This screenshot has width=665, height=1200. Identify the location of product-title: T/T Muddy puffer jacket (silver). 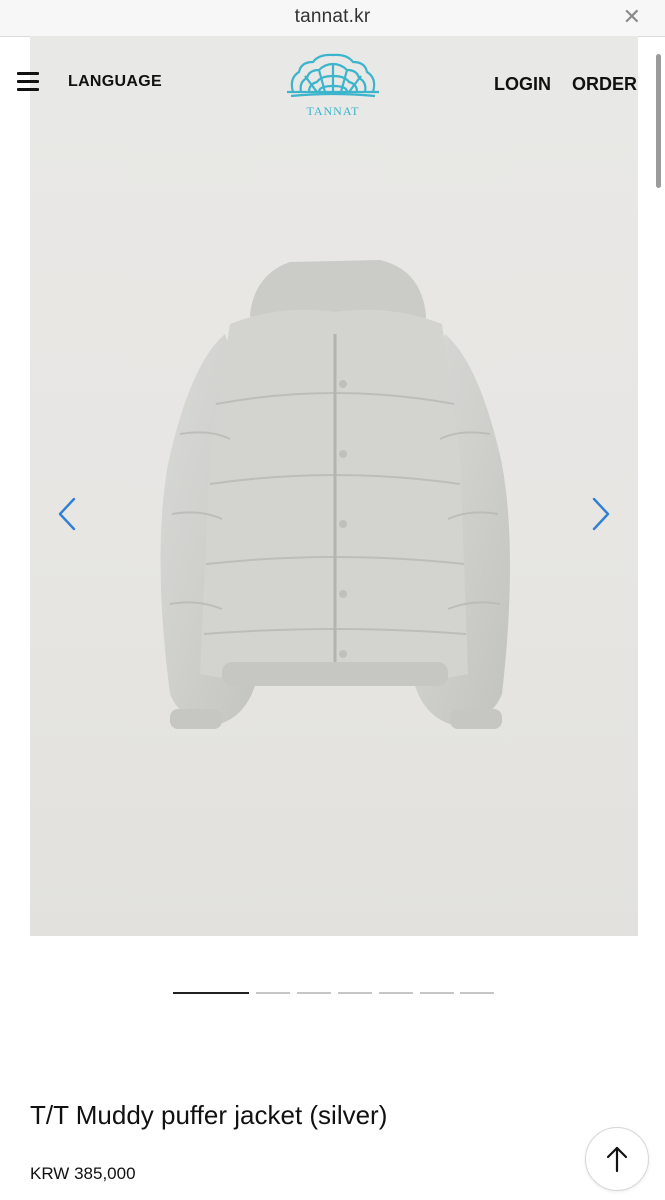
(209, 1115).